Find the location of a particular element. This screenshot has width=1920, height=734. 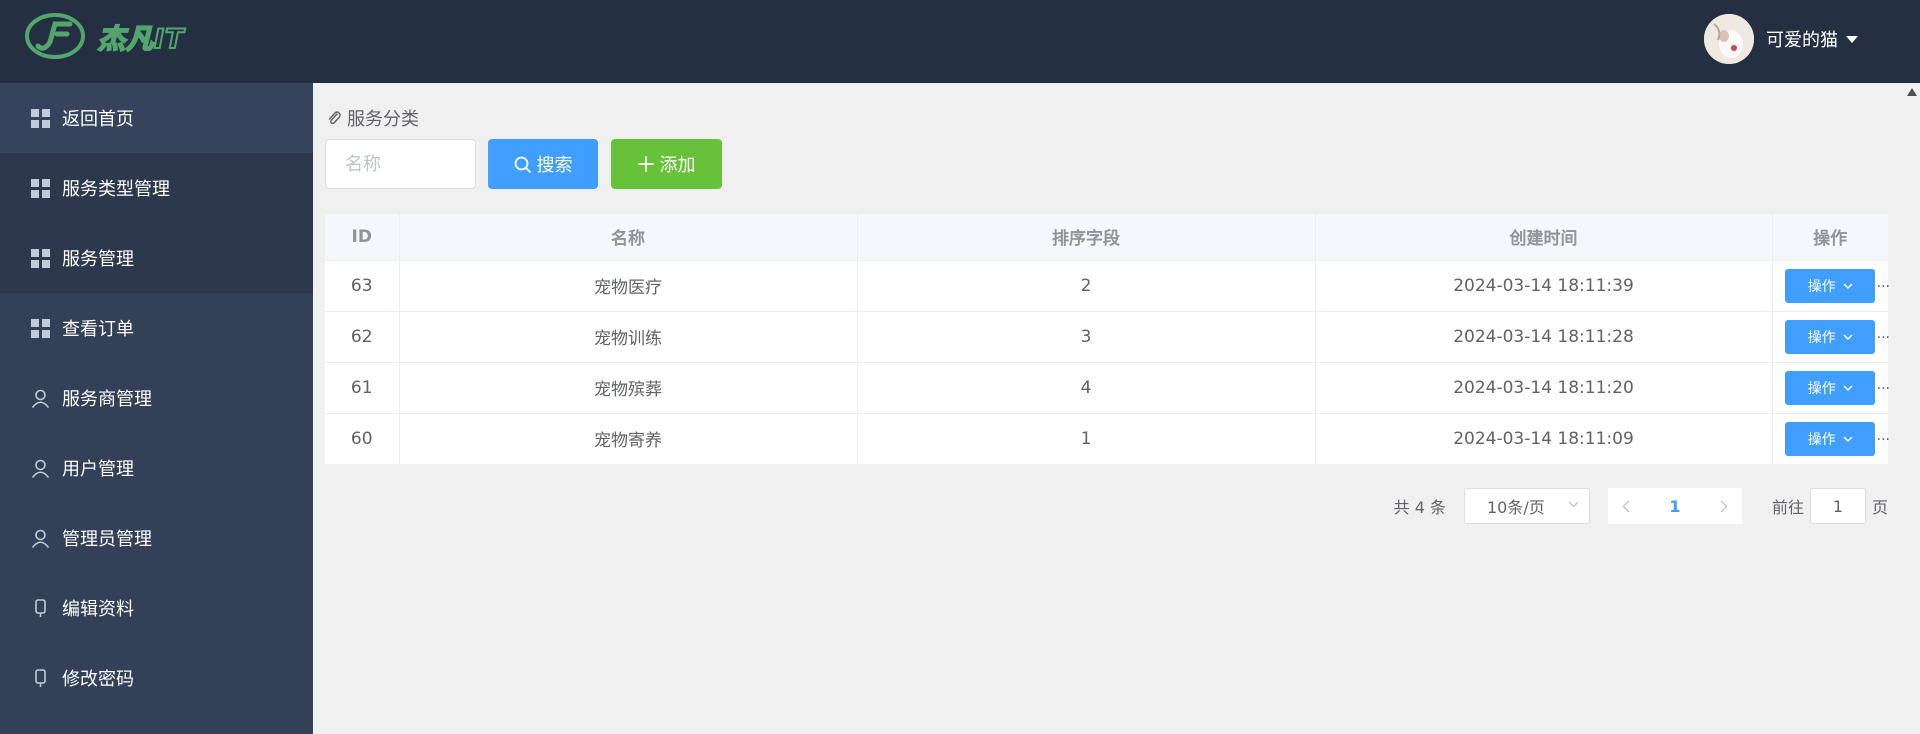

top-header: 杰凡IT 可爱的猫 is located at coordinates (960, 41).